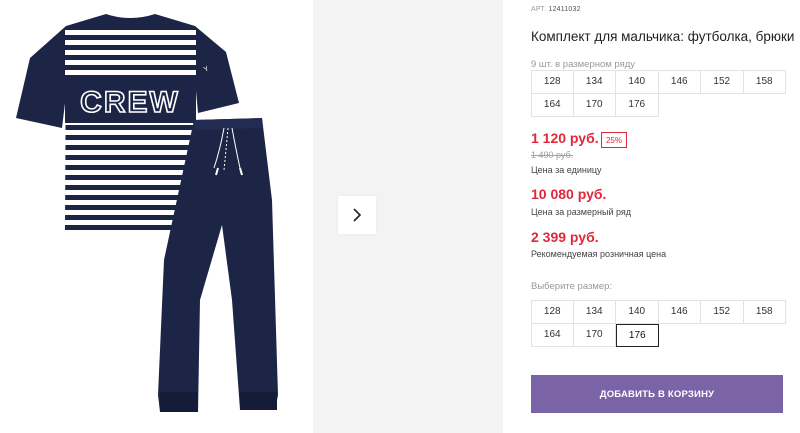 Image resolution: width=800 pixels, height=433 pixels. I want to click on size-row-grid: 128 134 140 146 152 158 164 170 176, so click(658, 93).